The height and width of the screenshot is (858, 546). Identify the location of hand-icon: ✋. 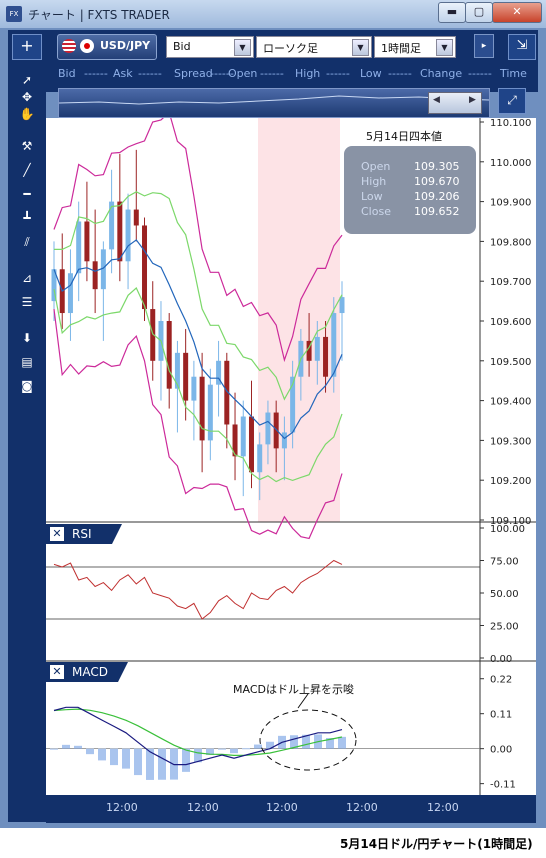
(27, 114).